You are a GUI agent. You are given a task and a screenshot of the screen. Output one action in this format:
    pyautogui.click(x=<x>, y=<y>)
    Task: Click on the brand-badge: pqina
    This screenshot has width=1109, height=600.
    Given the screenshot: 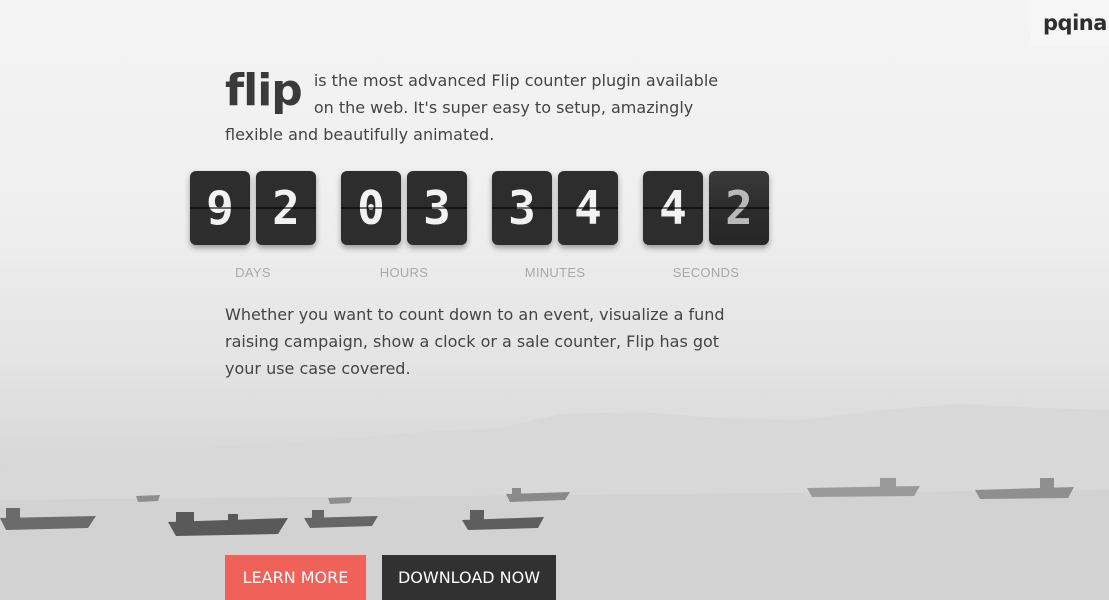 What is the action you would take?
    pyautogui.click(x=1070, y=23)
    